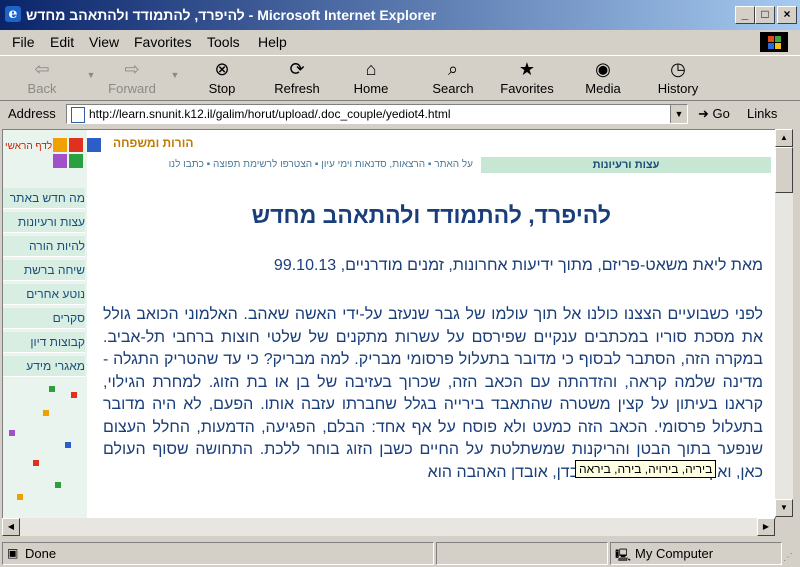 The height and width of the screenshot is (567, 800). What do you see at coordinates (218, 553) in the screenshot?
I see `status-main-pane: ▣ Done` at bounding box center [218, 553].